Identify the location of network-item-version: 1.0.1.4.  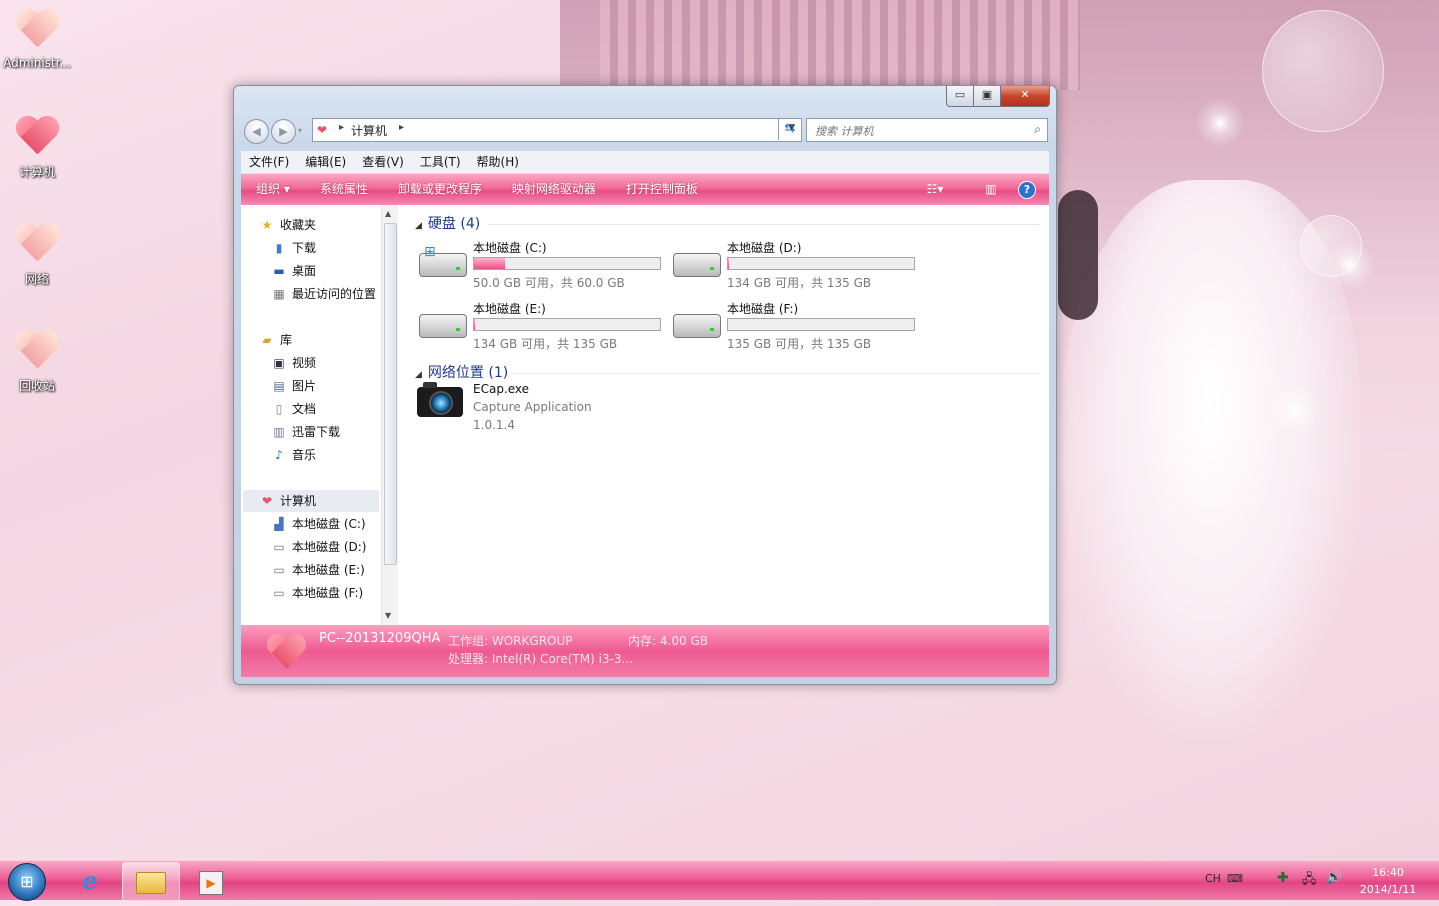
(494, 425).